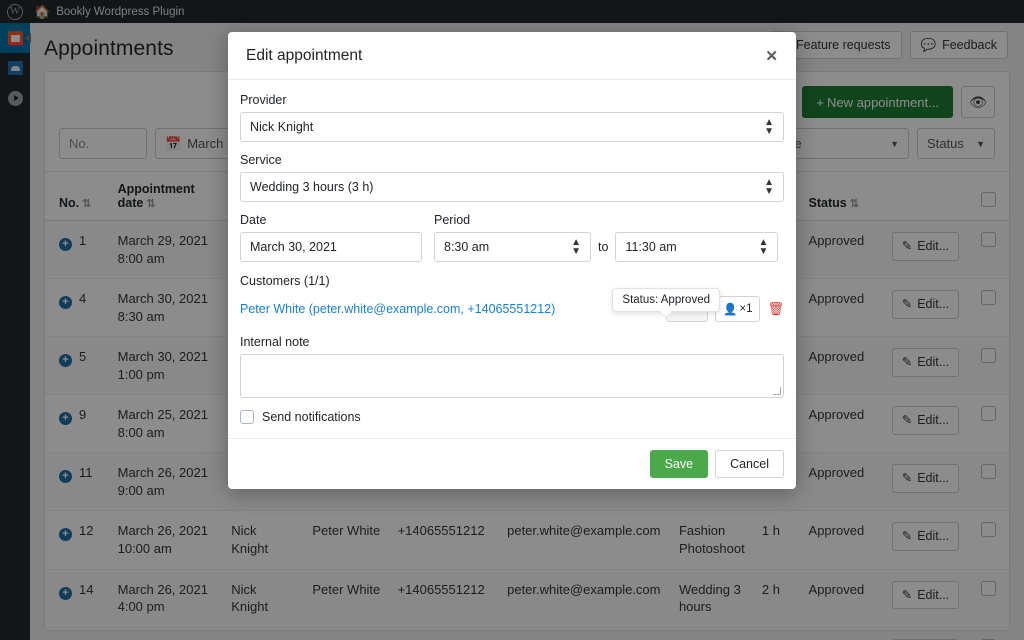  What do you see at coordinates (749, 464) in the screenshot?
I see `cancel-button: Cancel` at bounding box center [749, 464].